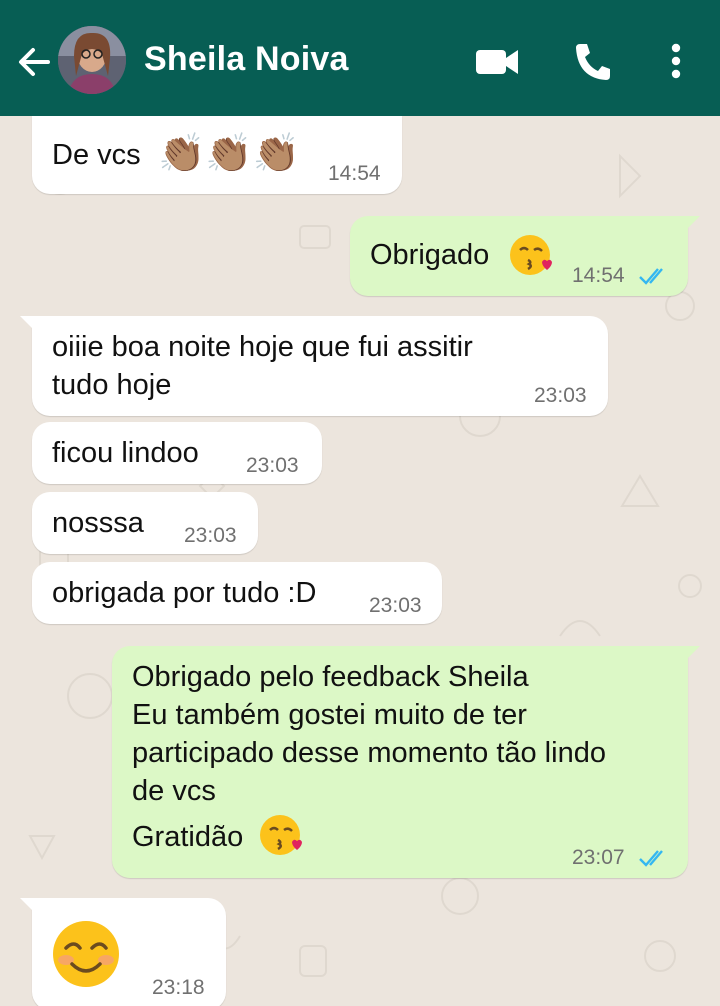  I want to click on chat-header: Sheila Noiva, so click(360, 58).